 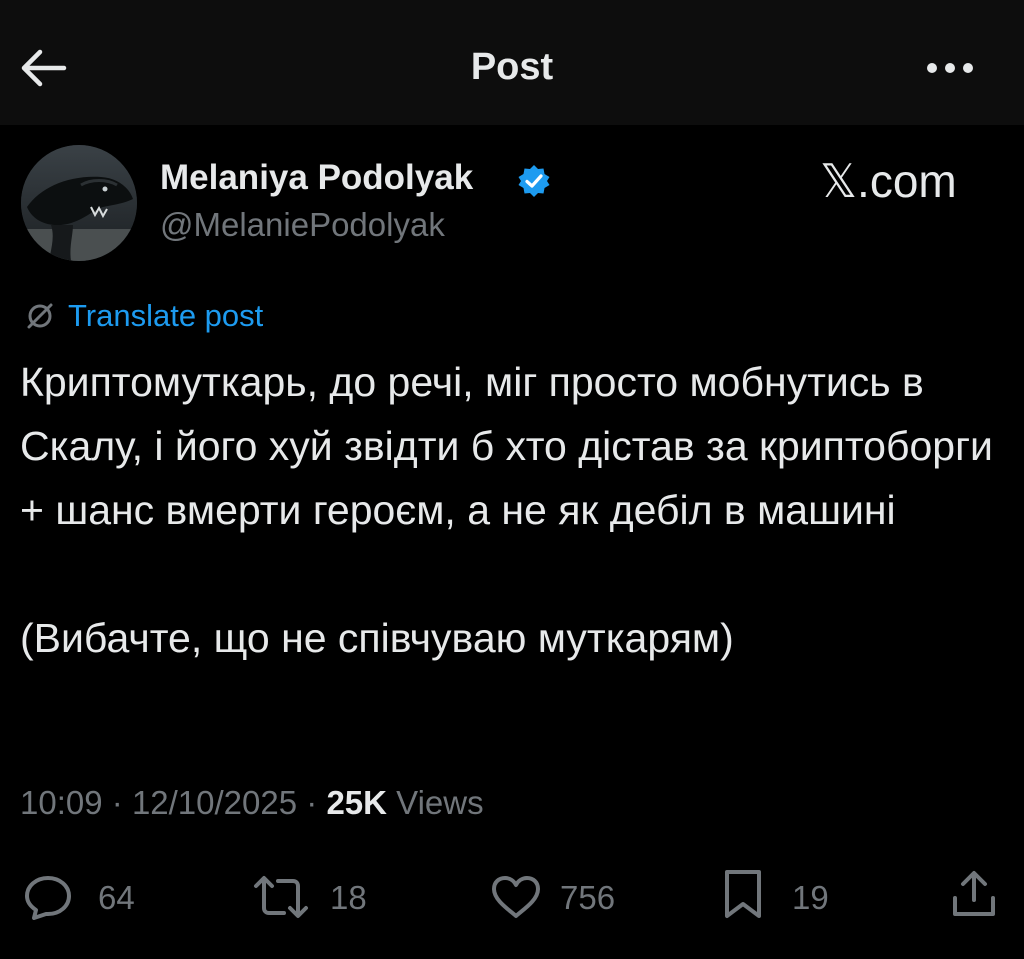 I want to click on watermark: 𝕏.com, so click(x=888, y=181).